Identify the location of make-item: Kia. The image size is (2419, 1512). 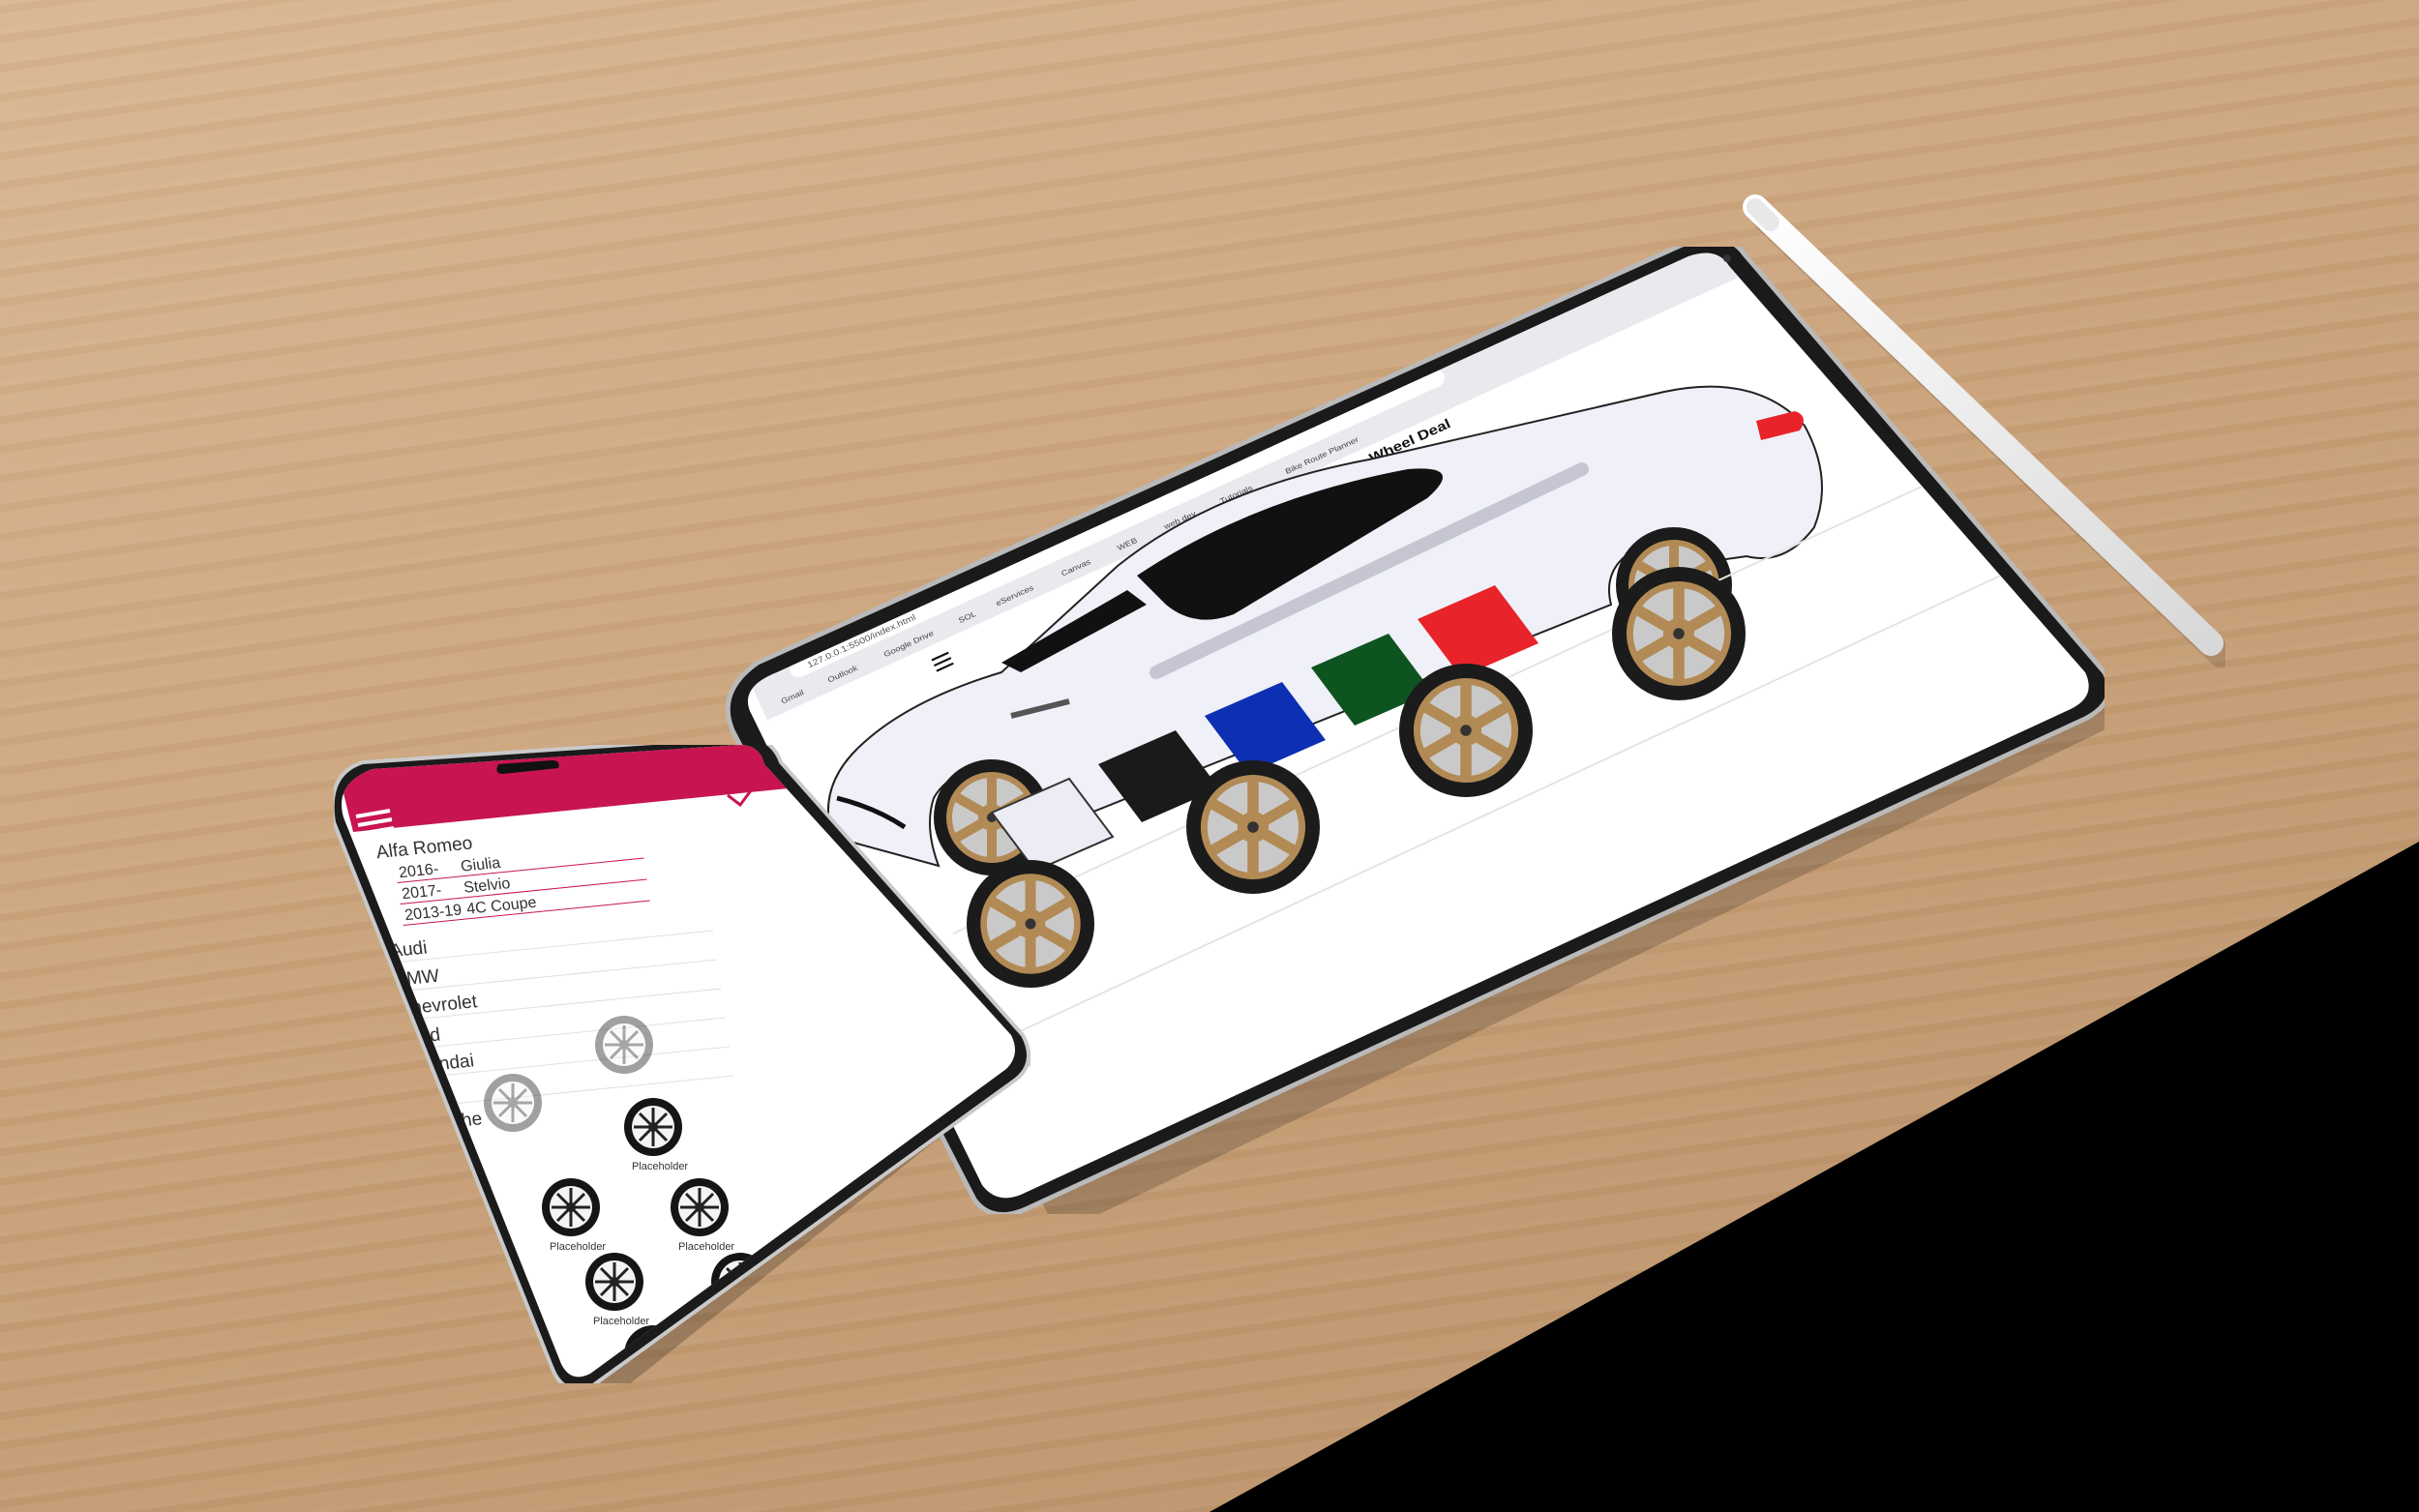
(424, 1096).